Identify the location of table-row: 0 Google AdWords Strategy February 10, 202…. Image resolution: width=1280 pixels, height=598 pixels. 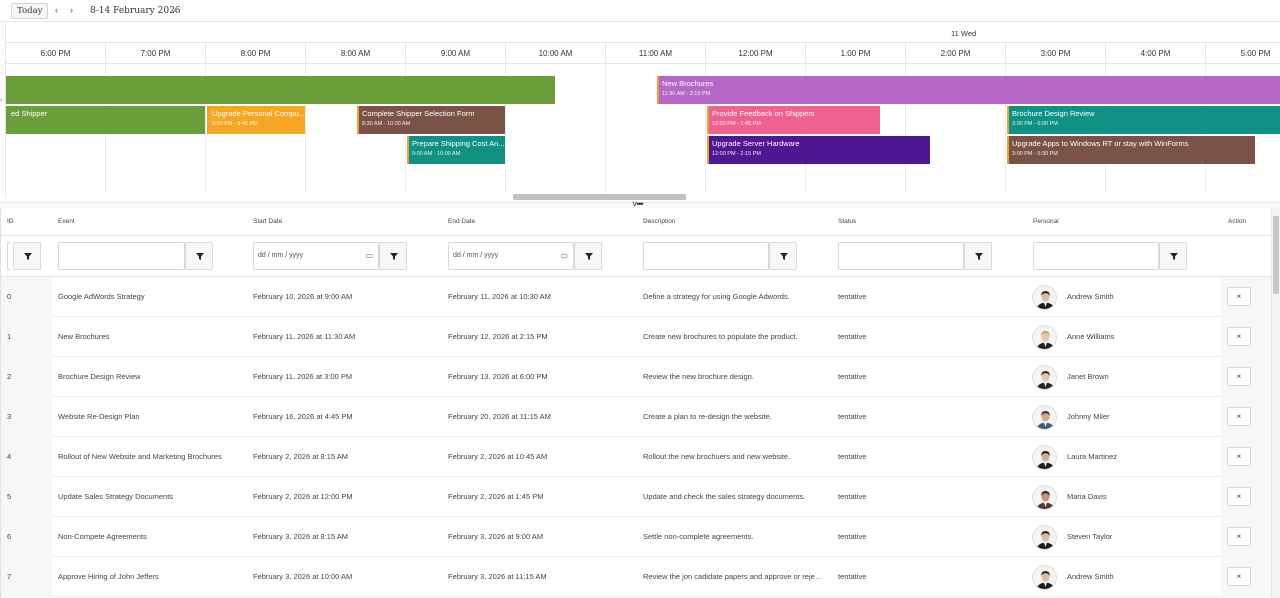
(636, 297).